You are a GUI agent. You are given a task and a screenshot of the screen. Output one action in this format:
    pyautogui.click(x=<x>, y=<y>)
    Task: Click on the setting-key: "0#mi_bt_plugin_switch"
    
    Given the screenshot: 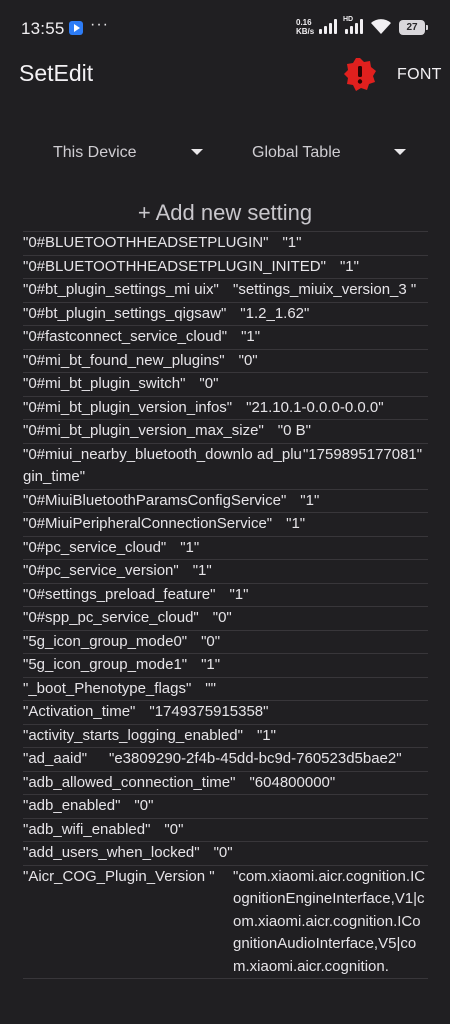 What is the action you would take?
    pyautogui.click(x=104, y=383)
    